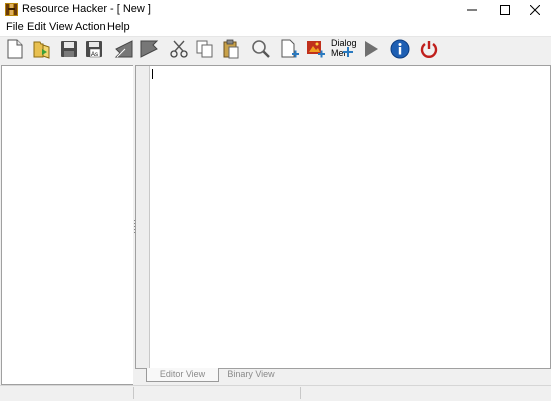 Image resolution: width=551 pixels, height=401 pixels. Describe the element at coordinates (348, 52) in the screenshot. I see `dialog-menu-icon` at that location.